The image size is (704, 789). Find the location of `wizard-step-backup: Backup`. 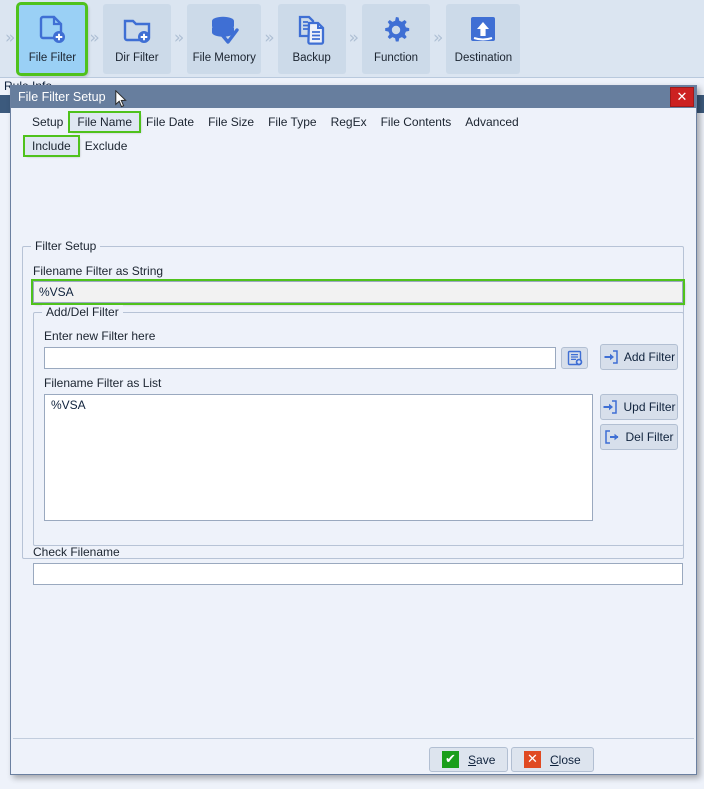

wizard-step-backup: Backup is located at coordinates (311, 38).